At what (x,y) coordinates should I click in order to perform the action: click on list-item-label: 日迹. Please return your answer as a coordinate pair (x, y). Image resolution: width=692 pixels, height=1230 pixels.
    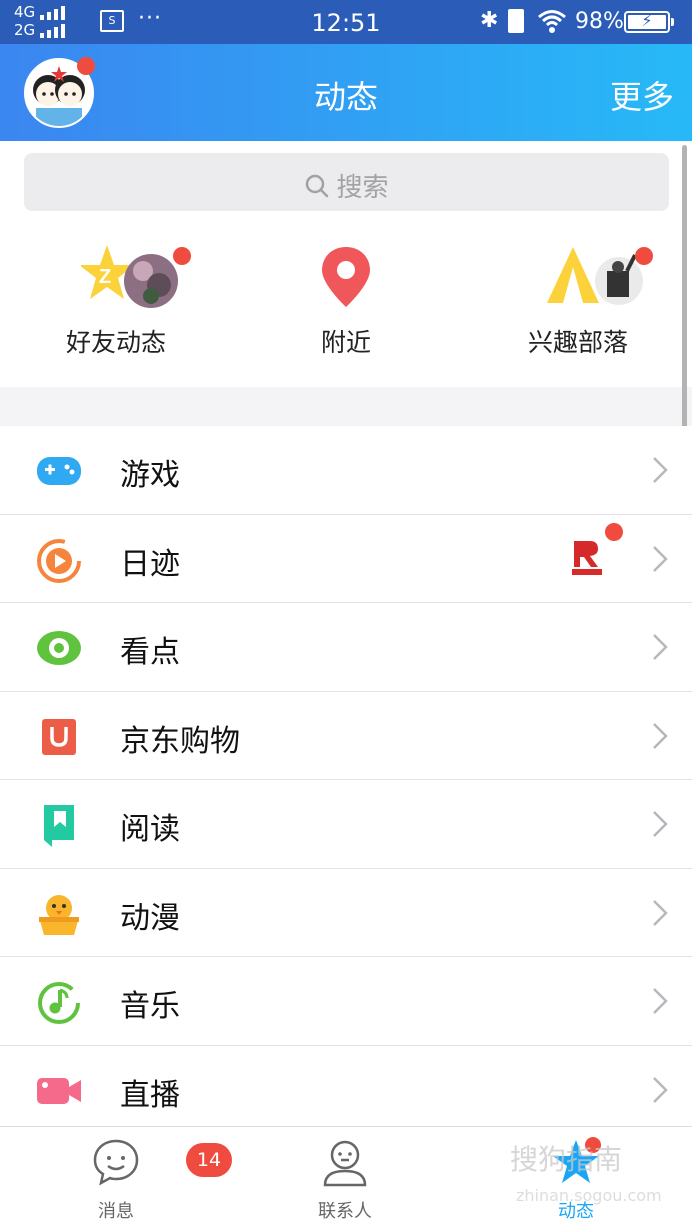
    Looking at the image, I should click on (150, 564).